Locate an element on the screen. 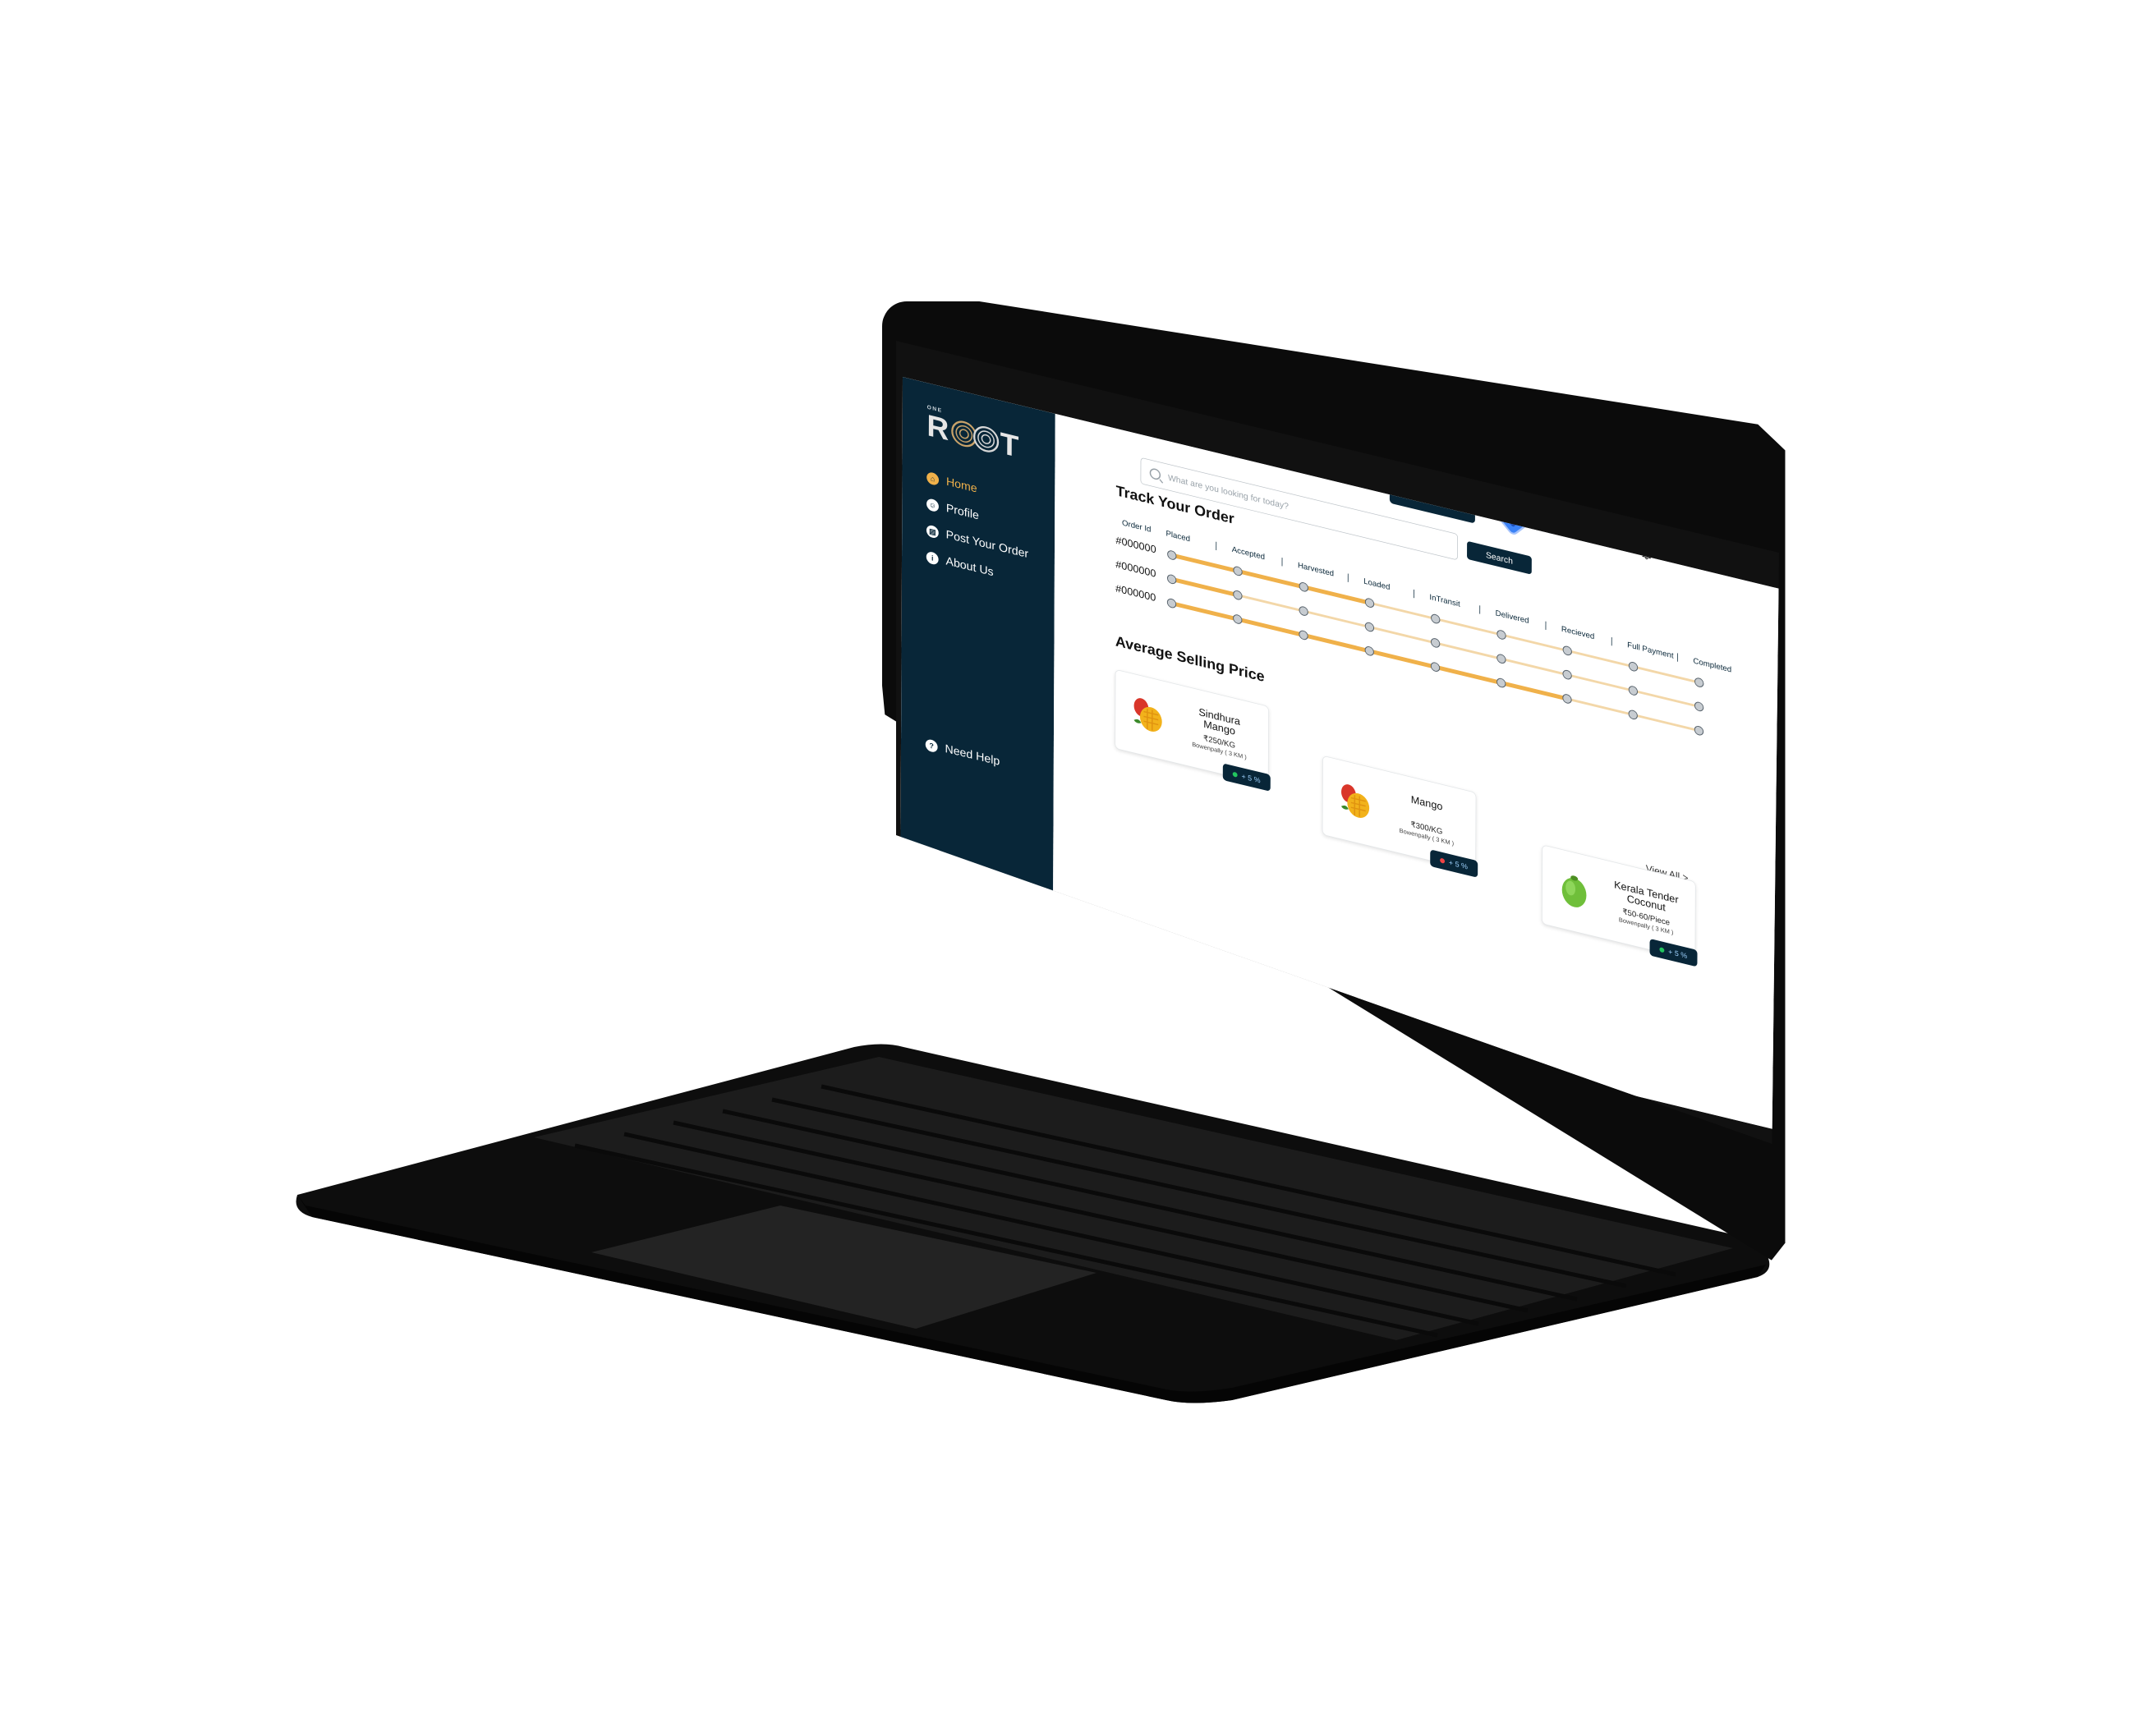 The width and height of the screenshot is (2147, 1736). progress-track-fill is located at coordinates (1204, 587).